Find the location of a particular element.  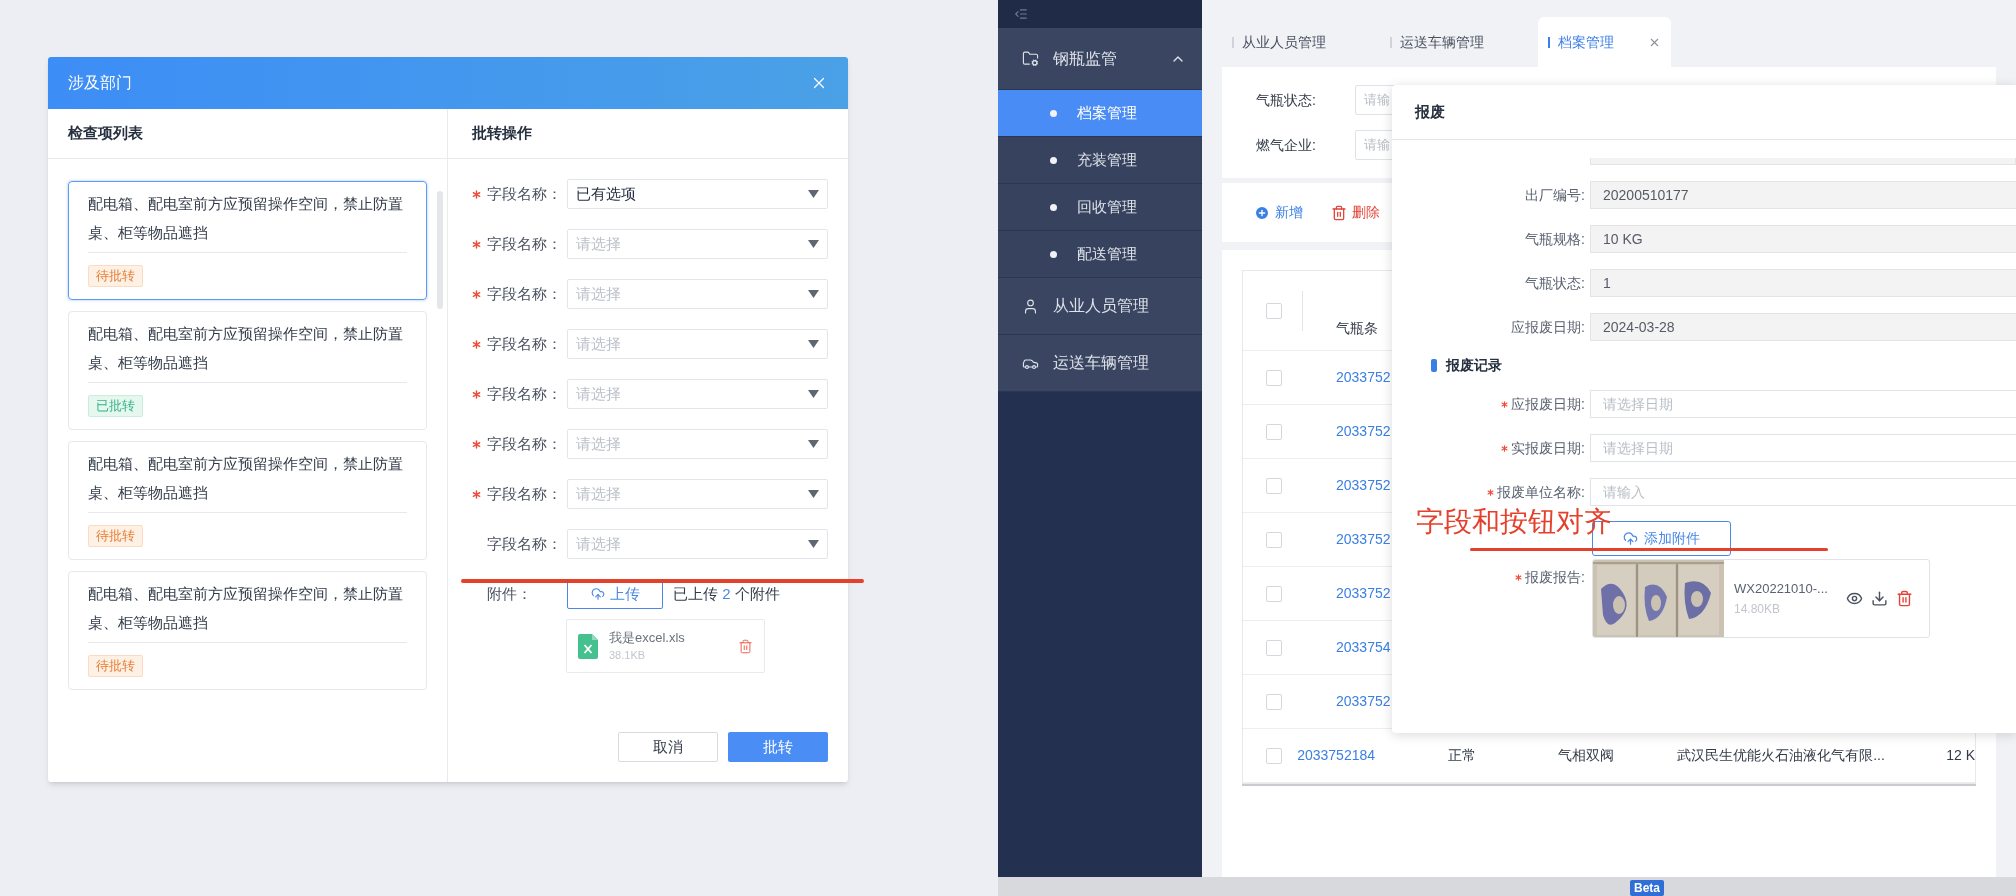

file-size: 38.1KB is located at coordinates (628, 655).